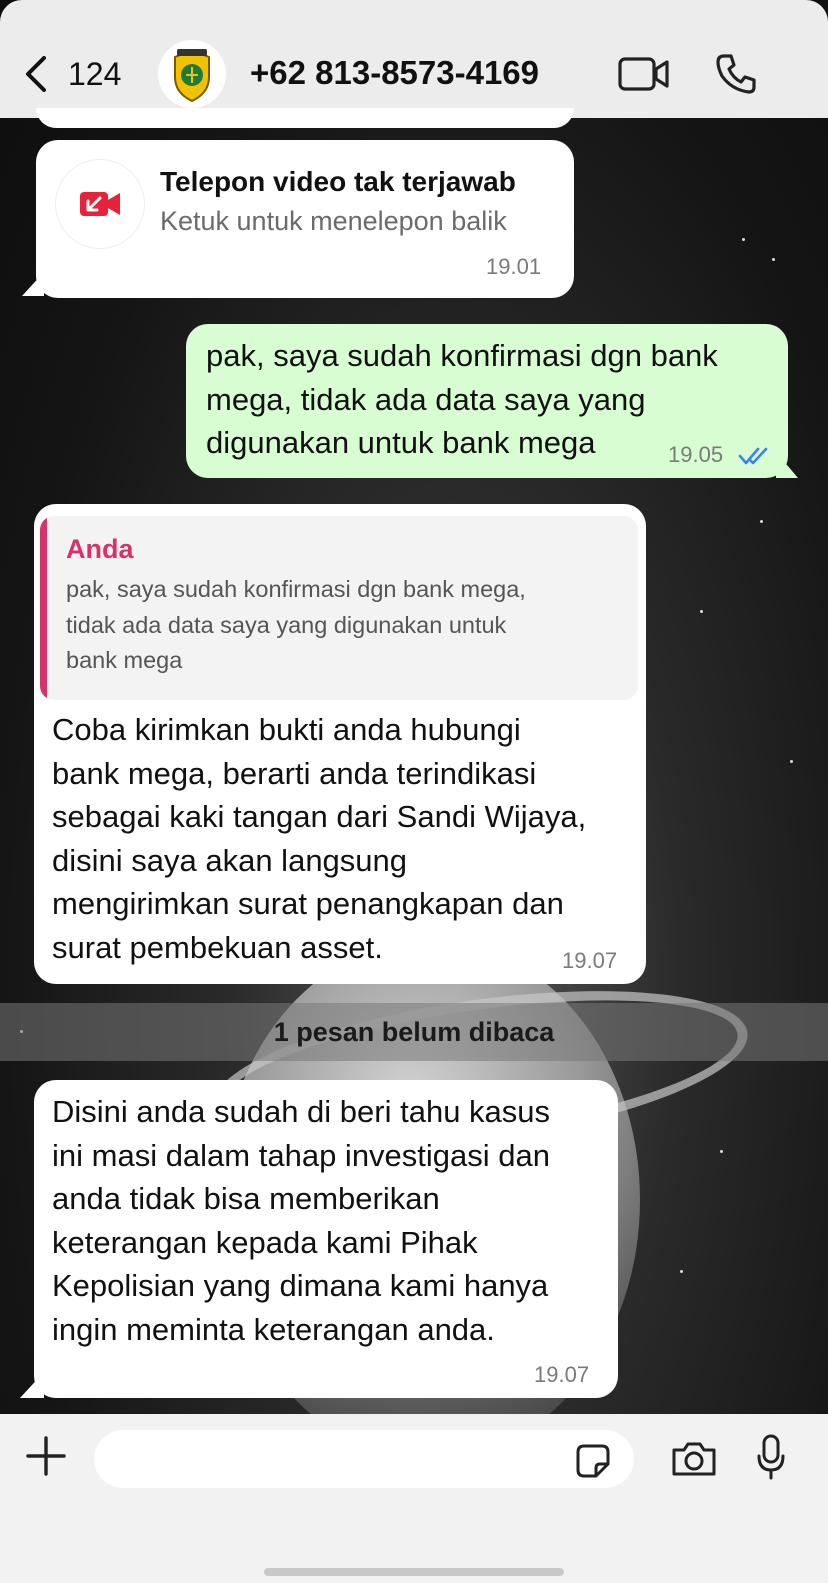  What do you see at coordinates (394, 73) in the screenshot?
I see `contact-name: +62 813-8573-4169` at bounding box center [394, 73].